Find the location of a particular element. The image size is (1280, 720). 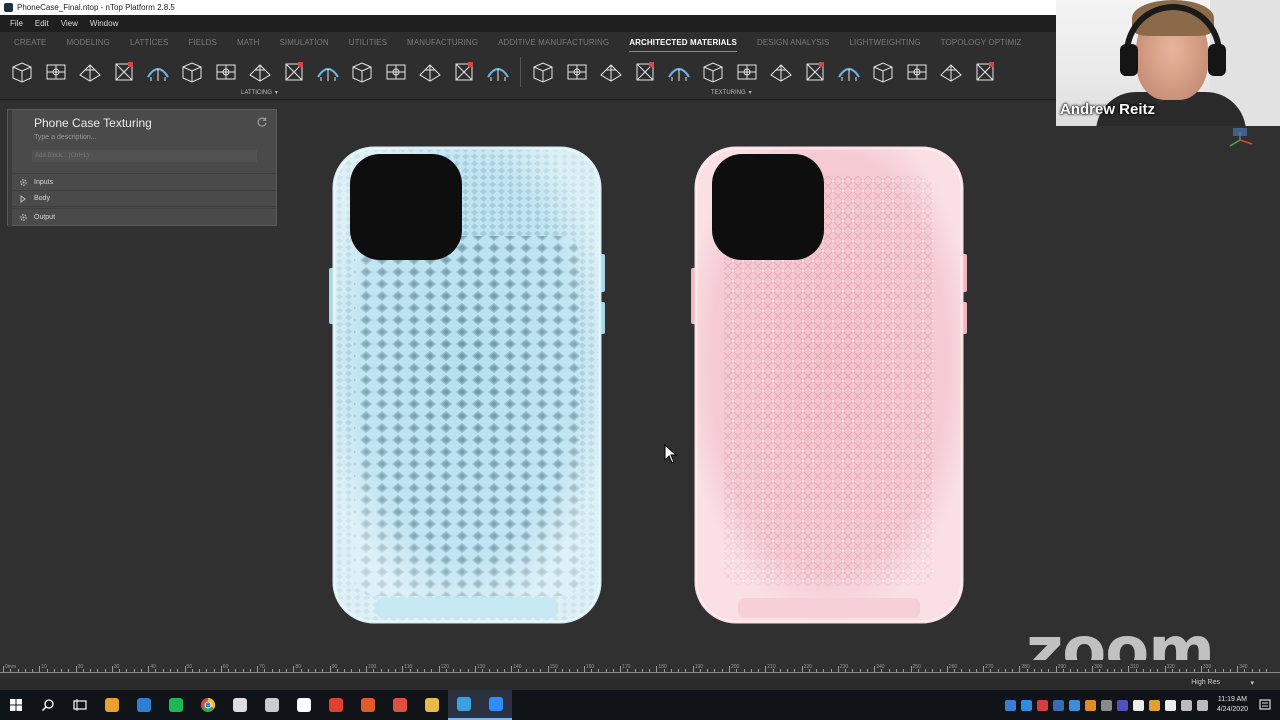

ruler-label: 210 is located at coordinates (771, 667).